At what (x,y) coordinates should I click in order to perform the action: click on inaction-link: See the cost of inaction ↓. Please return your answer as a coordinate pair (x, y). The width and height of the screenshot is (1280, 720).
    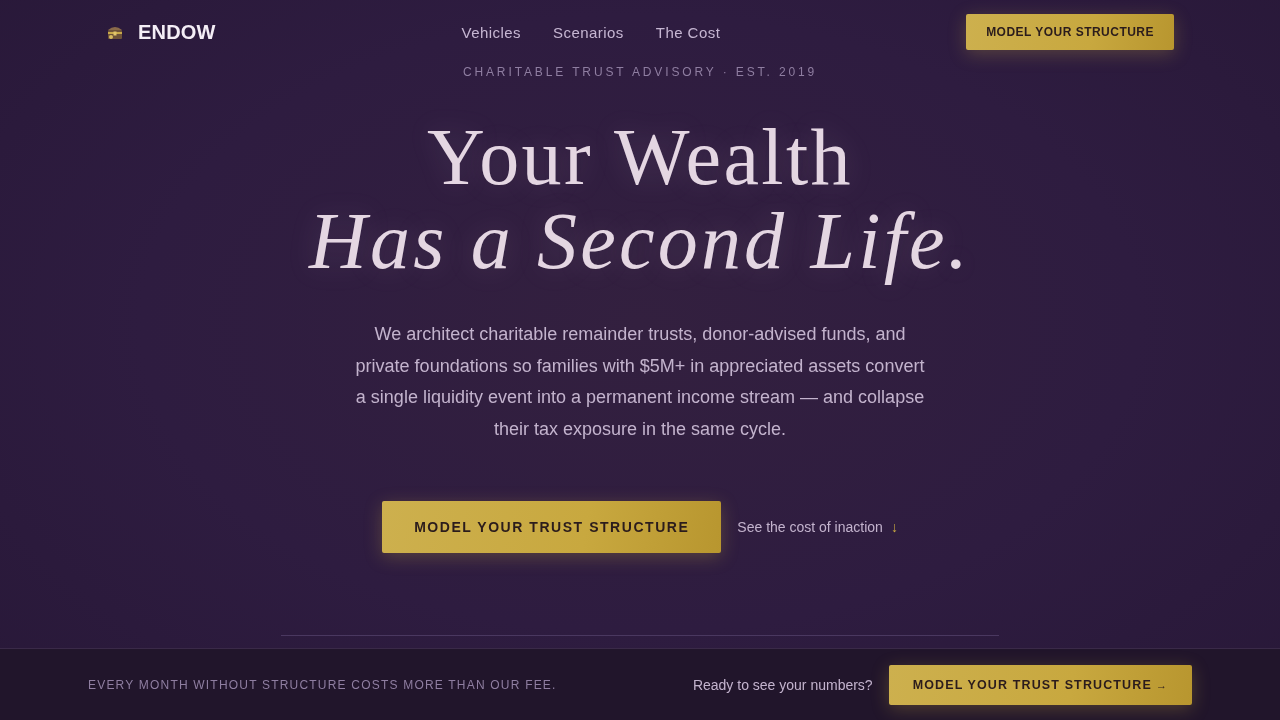
    Looking at the image, I should click on (817, 527).